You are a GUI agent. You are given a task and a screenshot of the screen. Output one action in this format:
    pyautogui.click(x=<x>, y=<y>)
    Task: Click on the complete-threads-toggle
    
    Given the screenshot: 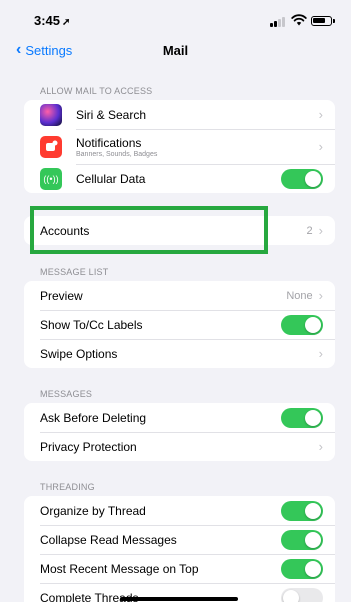 What is the action you would take?
    pyautogui.click(x=302, y=594)
    